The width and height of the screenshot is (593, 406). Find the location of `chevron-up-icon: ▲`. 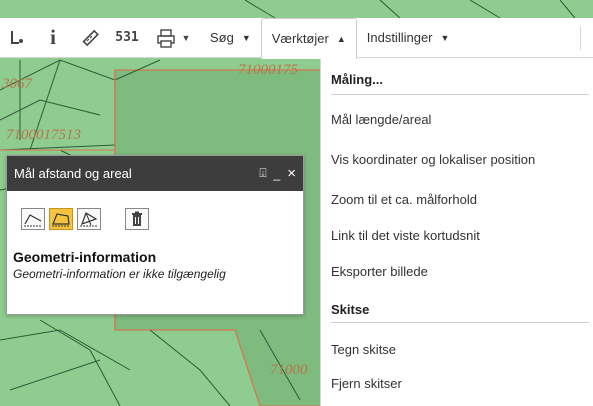

chevron-up-icon: ▲ is located at coordinates (341, 38).